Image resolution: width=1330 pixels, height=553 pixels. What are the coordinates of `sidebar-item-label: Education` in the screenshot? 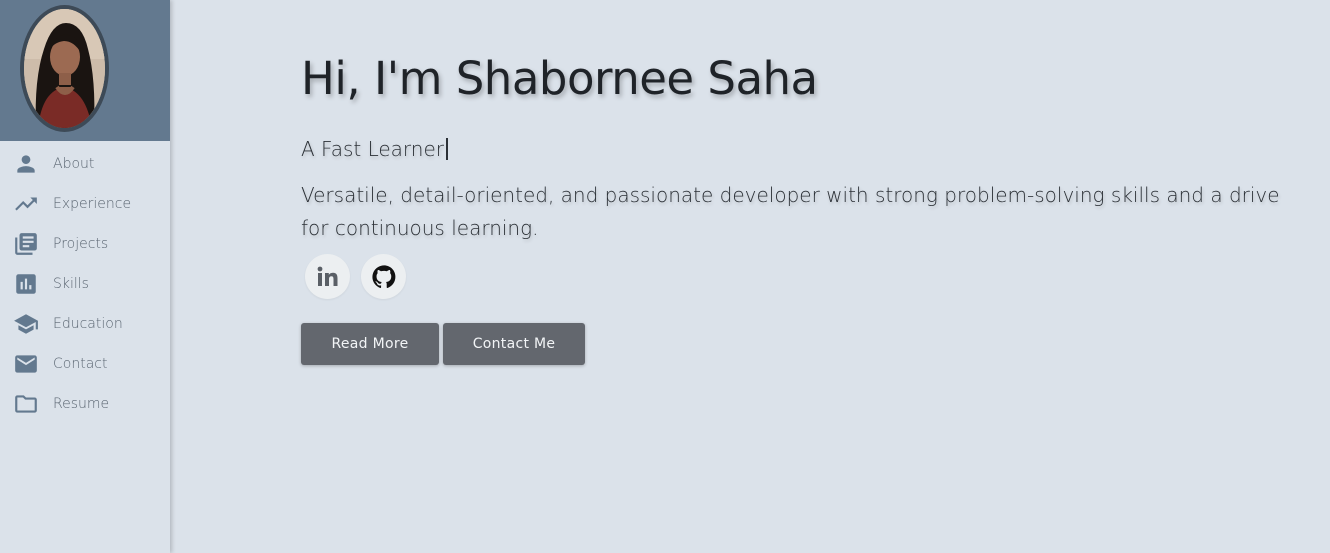 It's located at (88, 324).